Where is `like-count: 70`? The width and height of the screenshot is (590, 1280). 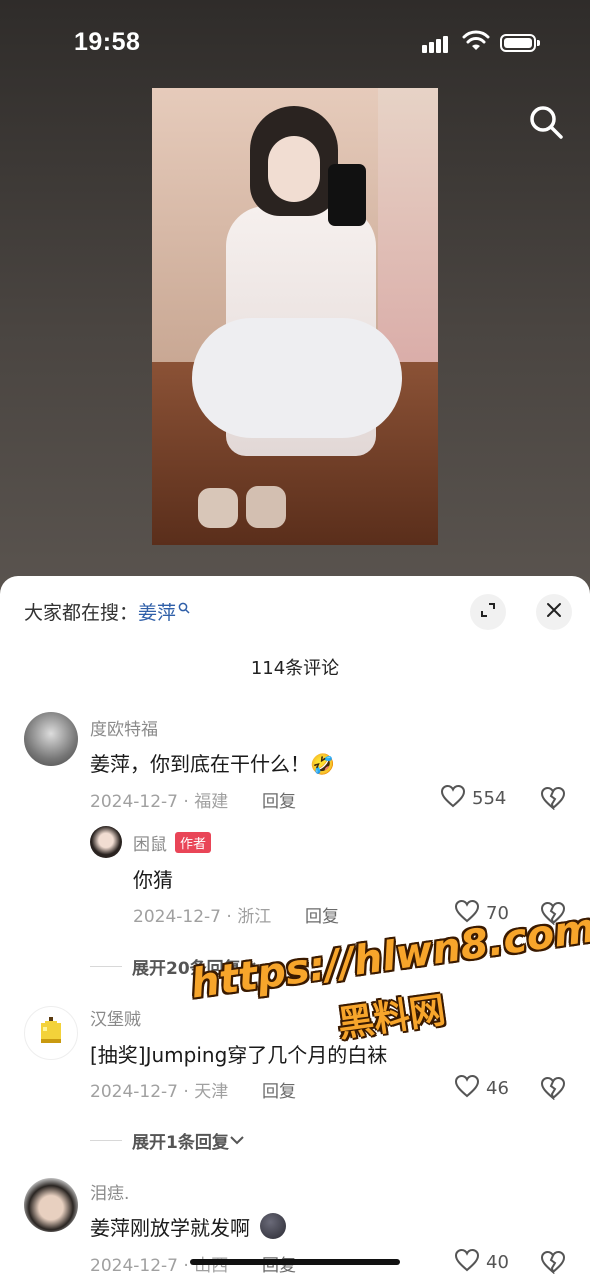
like-count: 70 is located at coordinates (497, 913).